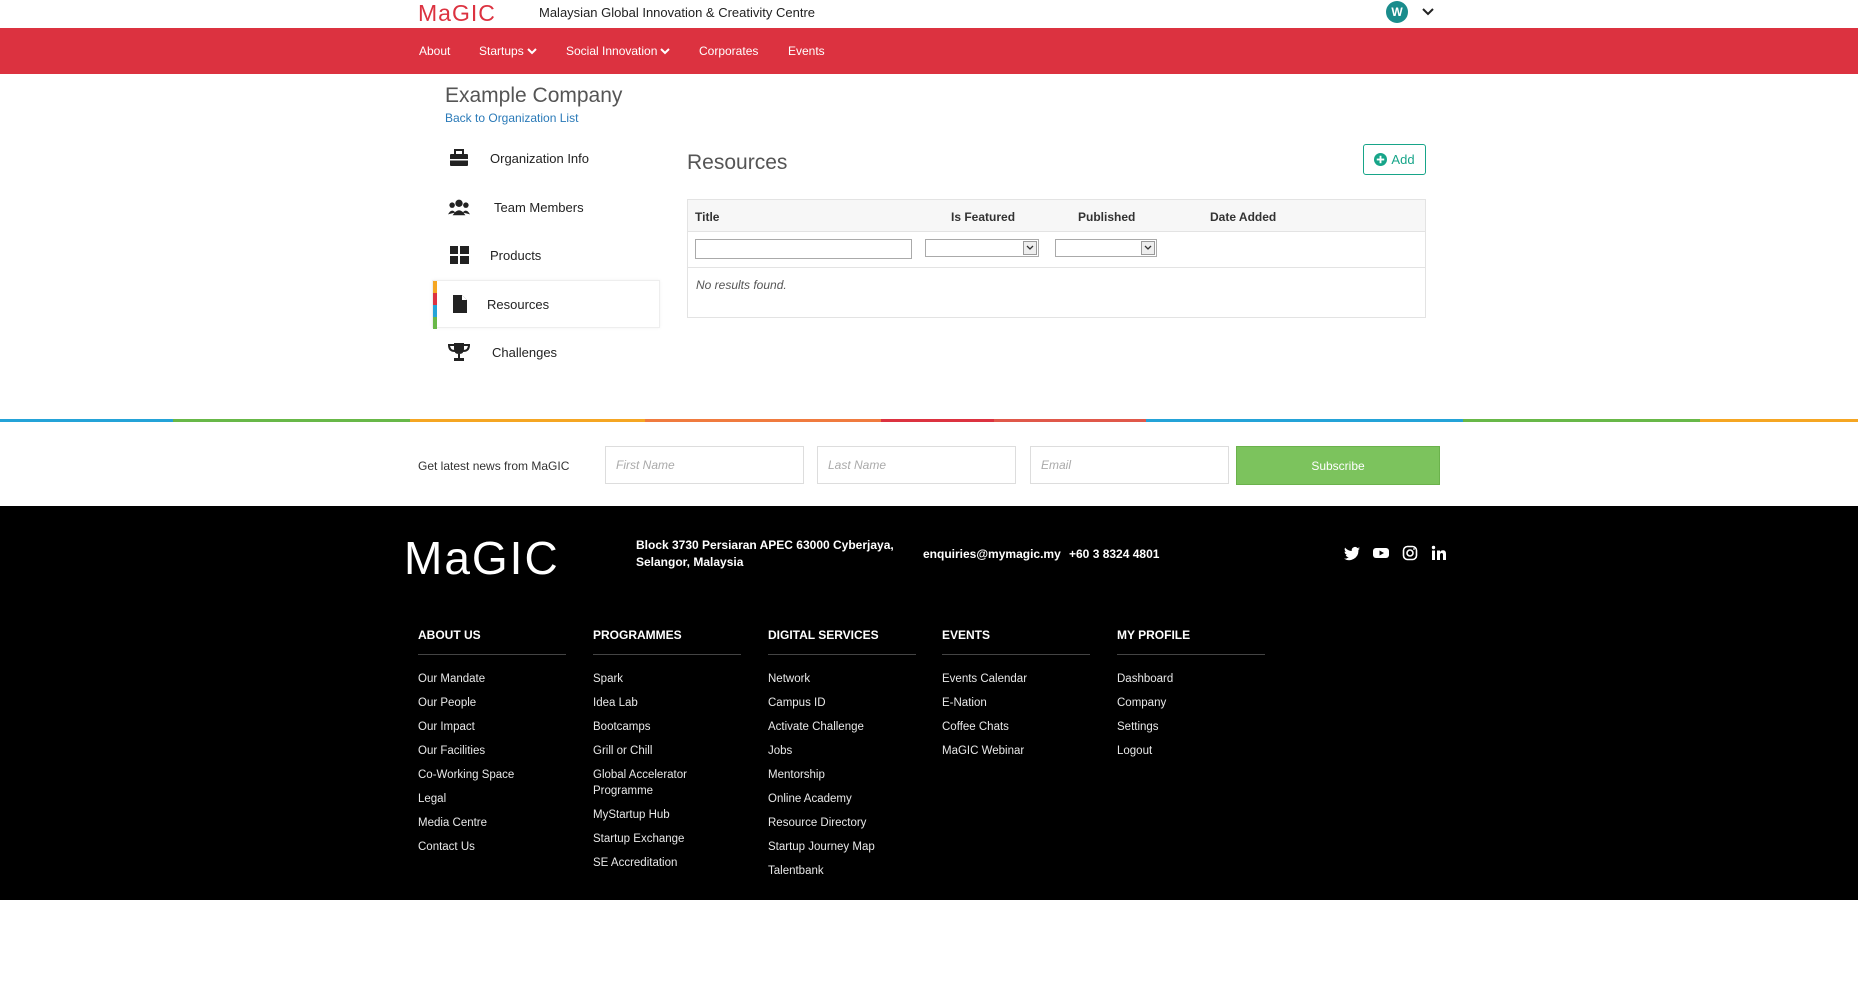 This screenshot has height=1002, width=1858. What do you see at coordinates (518, 304) in the screenshot?
I see `sidebar-item-label: Resources` at bounding box center [518, 304].